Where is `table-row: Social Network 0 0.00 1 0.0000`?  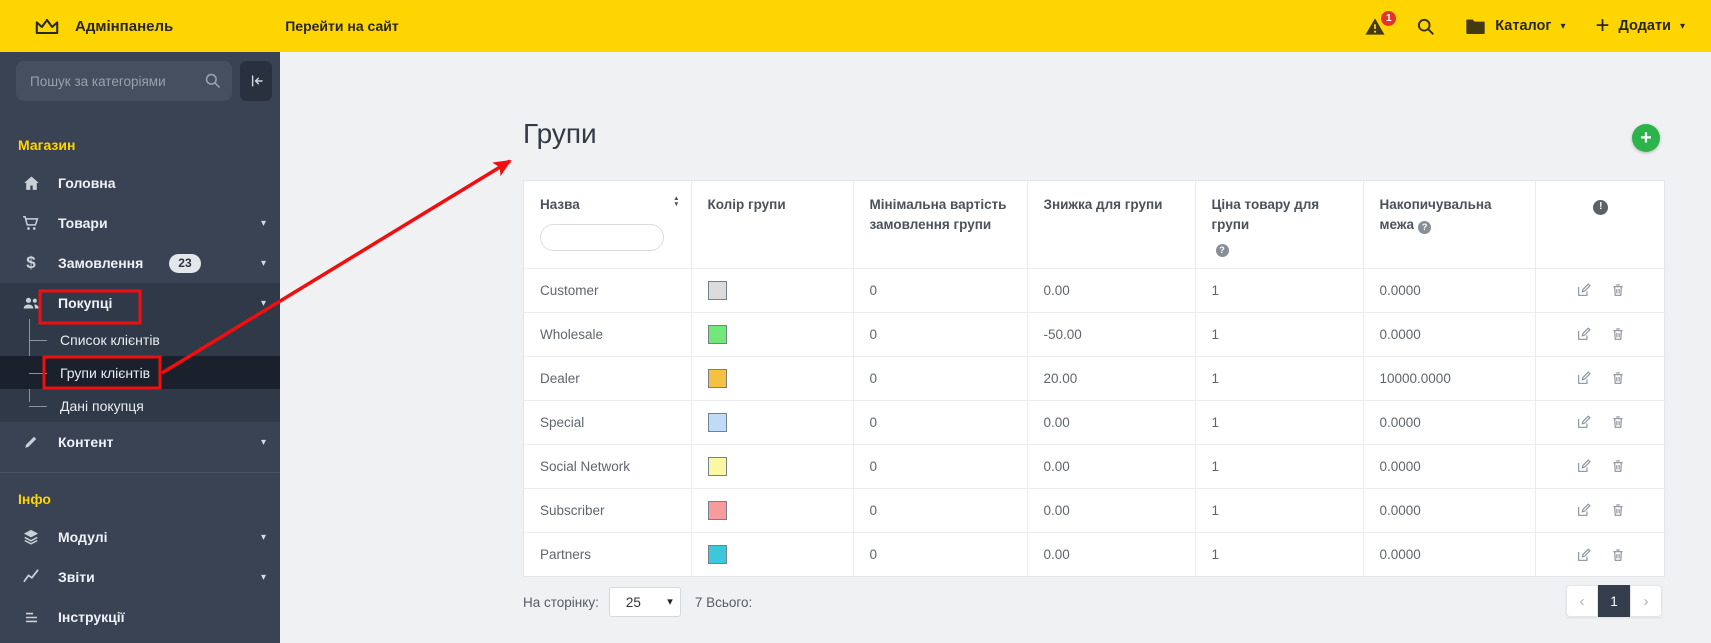 table-row: Social Network 0 0.00 1 0.0000 is located at coordinates (1095, 466).